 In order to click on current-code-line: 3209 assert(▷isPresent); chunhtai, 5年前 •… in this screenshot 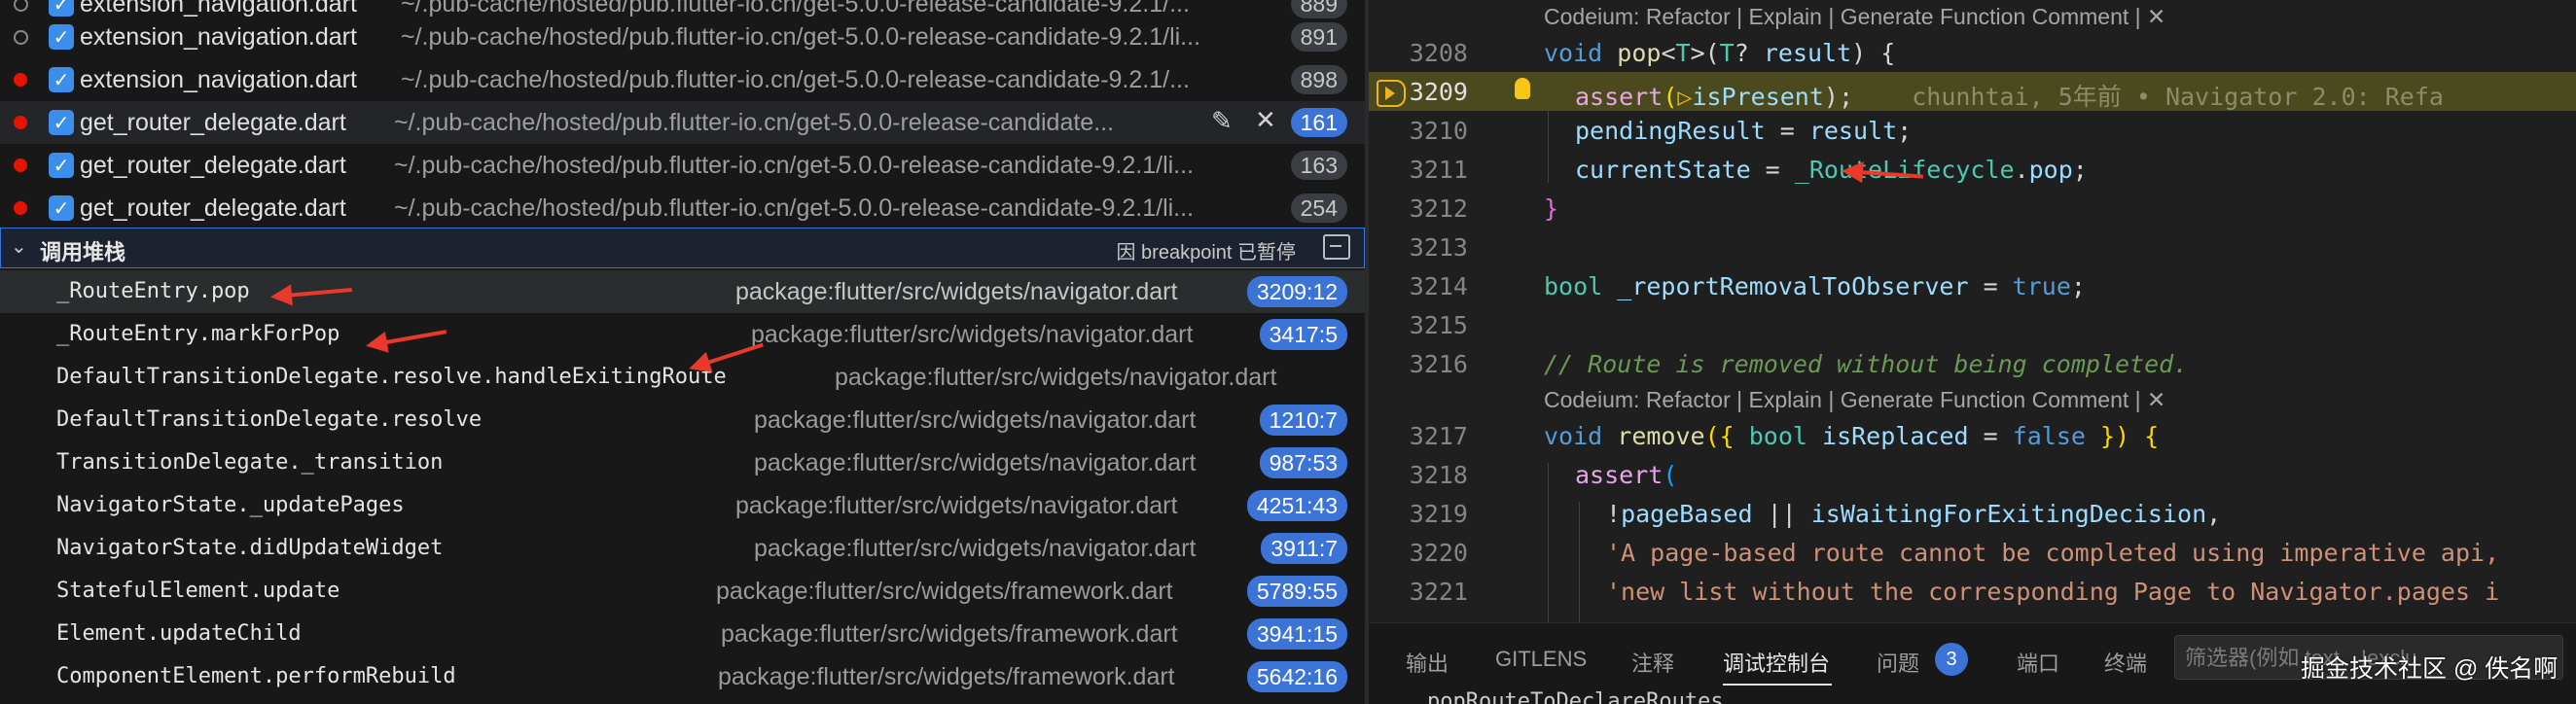, I will do `click(1972, 91)`.